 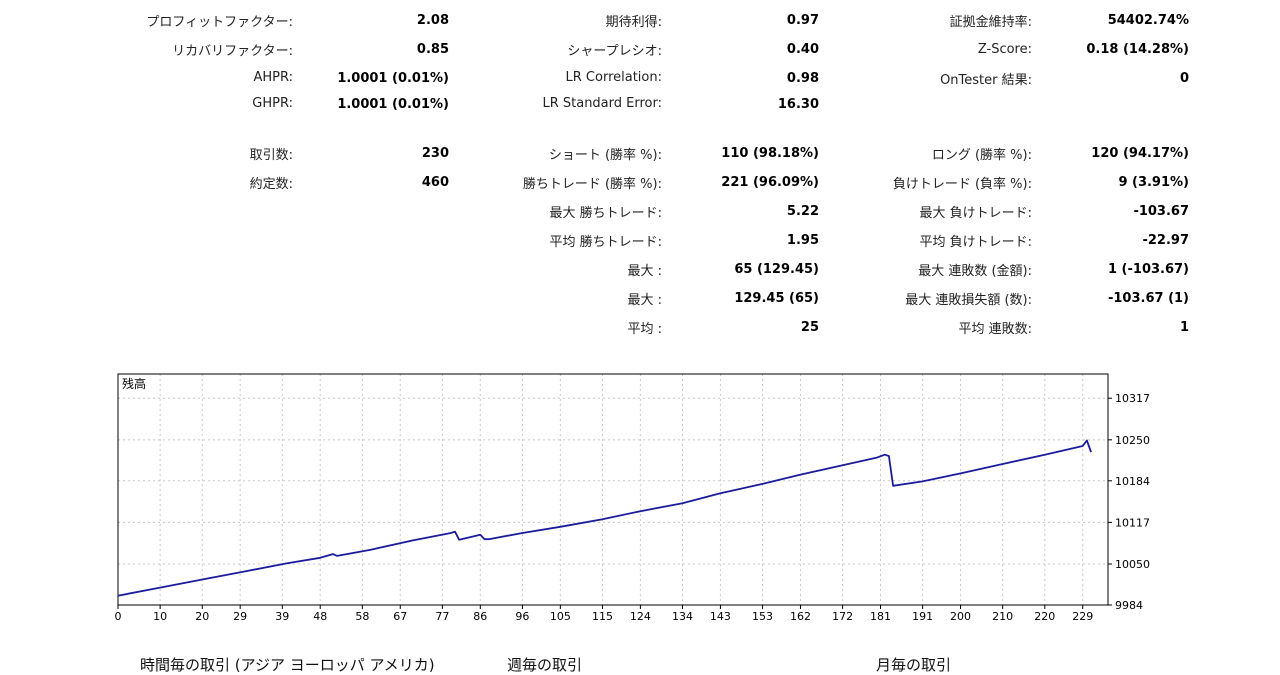 I want to click on stat-value: 2.08, so click(x=432, y=20).